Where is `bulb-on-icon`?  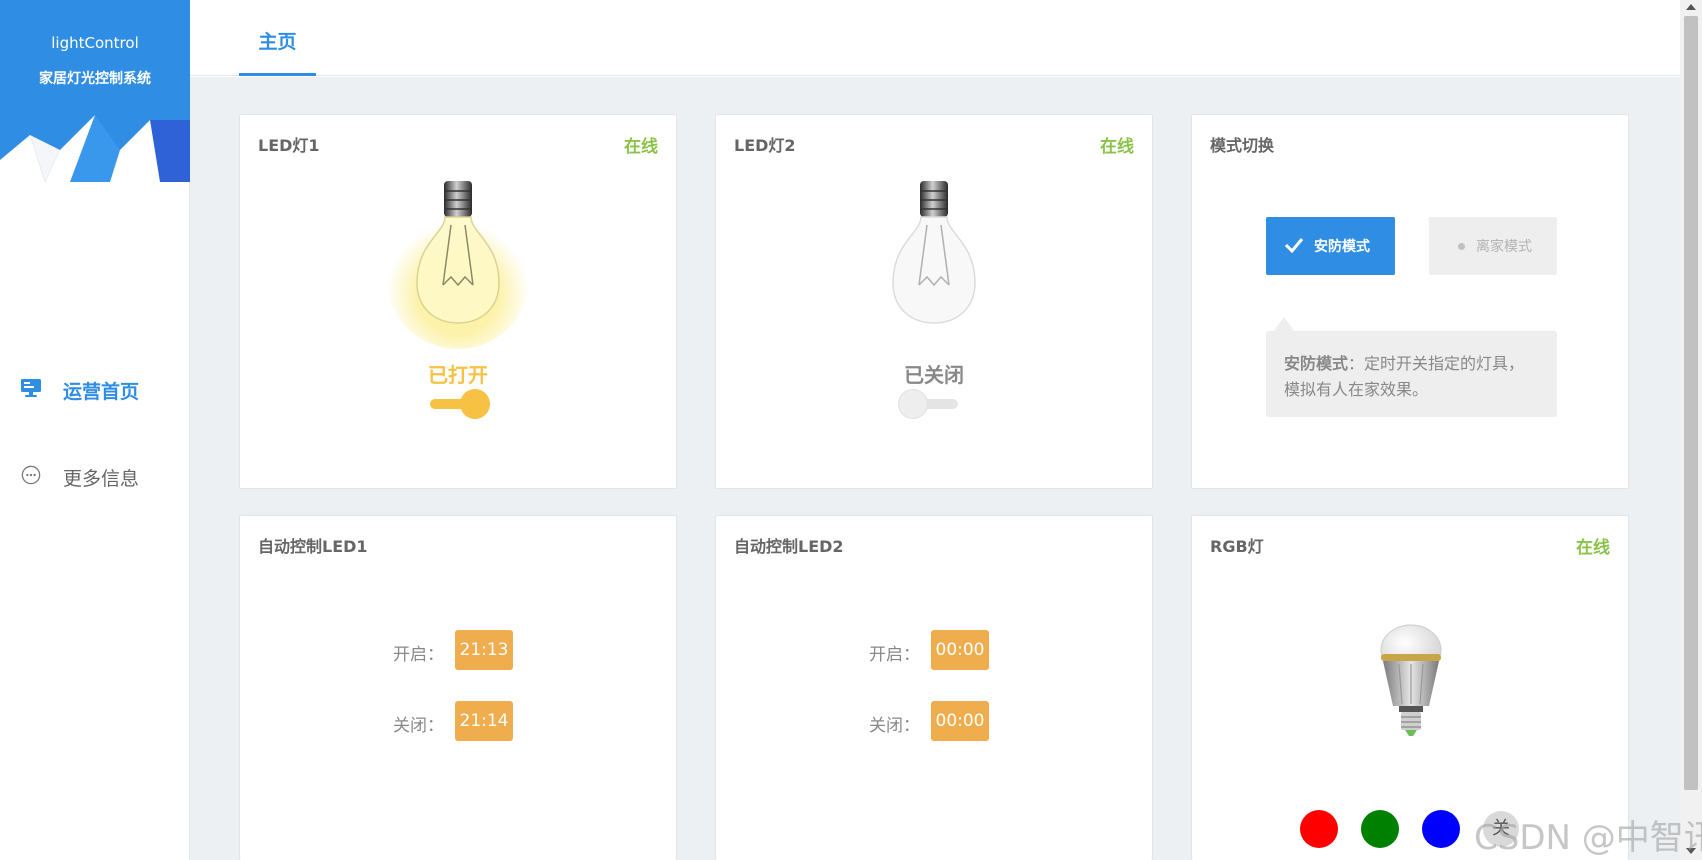 bulb-on-icon is located at coordinates (458, 265).